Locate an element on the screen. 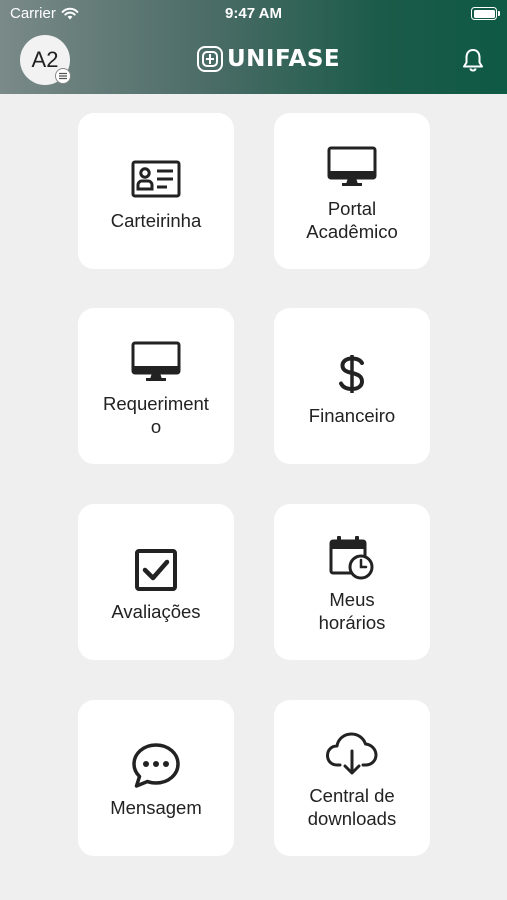 The width and height of the screenshot is (507, 900). tile-label: Carteirinha is located at coordinates (156, 220).